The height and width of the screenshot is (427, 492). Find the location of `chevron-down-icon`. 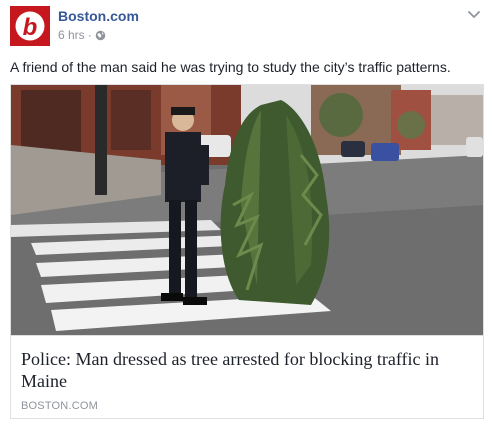

chevron-down-icon is located at coordinates (474, 14).